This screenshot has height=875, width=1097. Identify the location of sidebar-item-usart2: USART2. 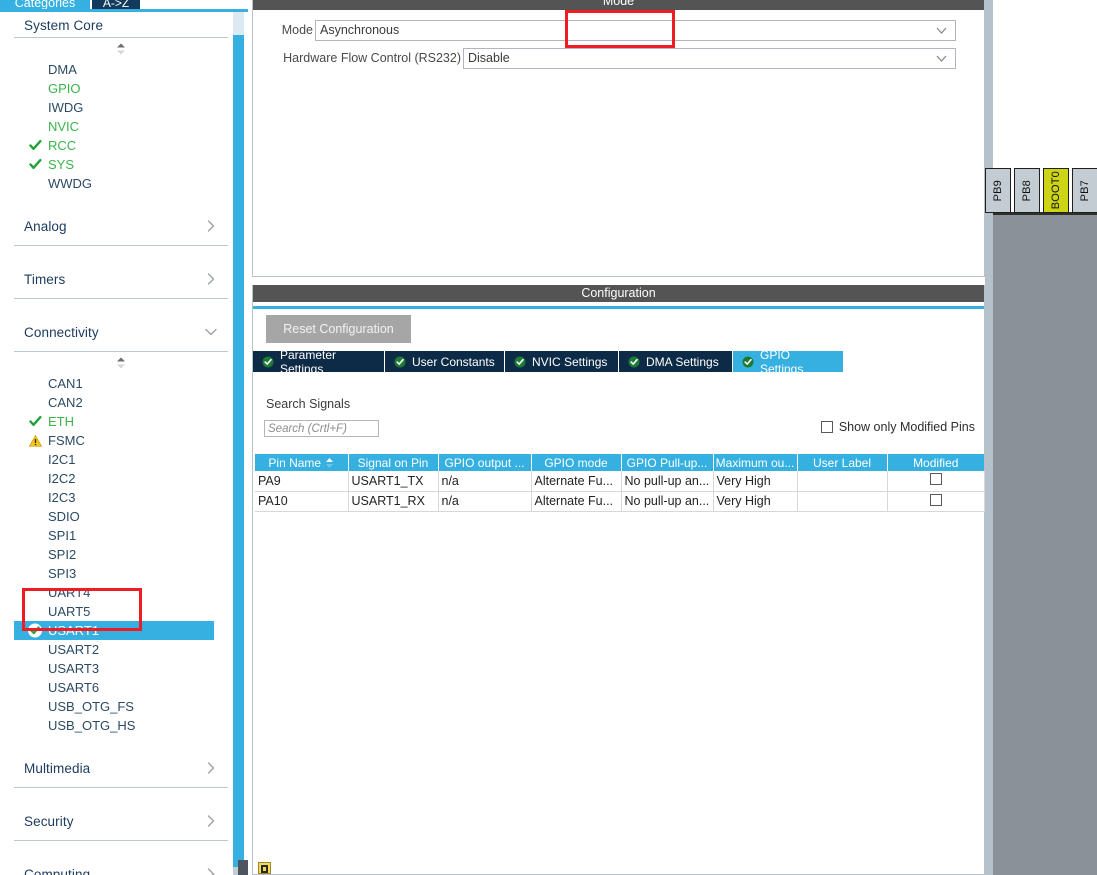
(121, 649).